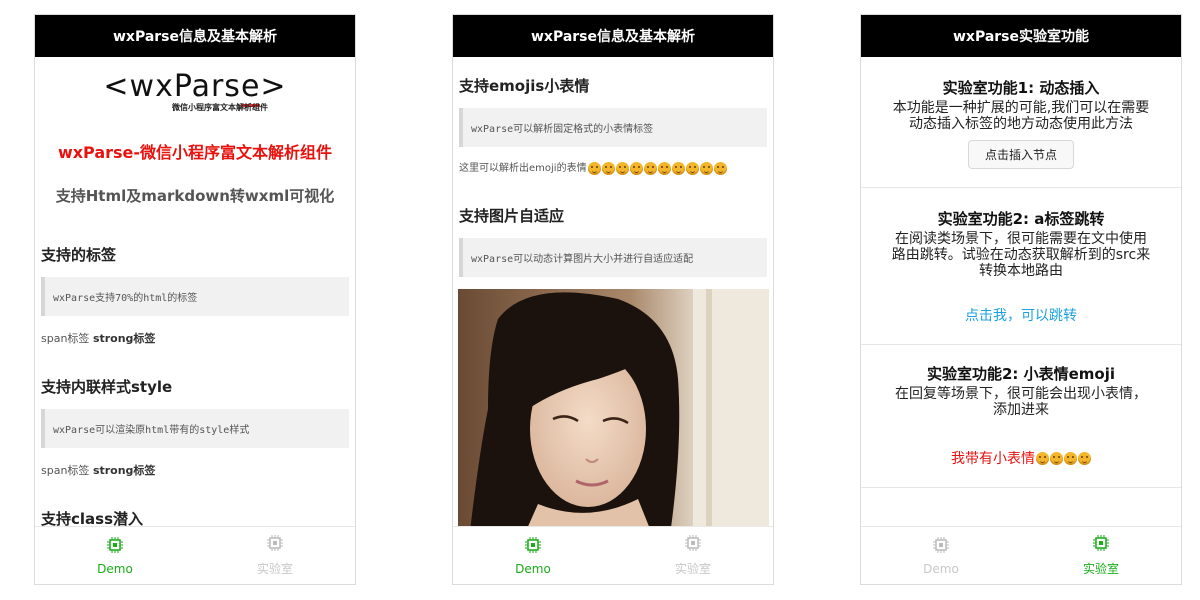 The width and height of the screenshot is (1200, 600). I want to click on insert-node-button: 点击插入节点, so click(1020, 154).